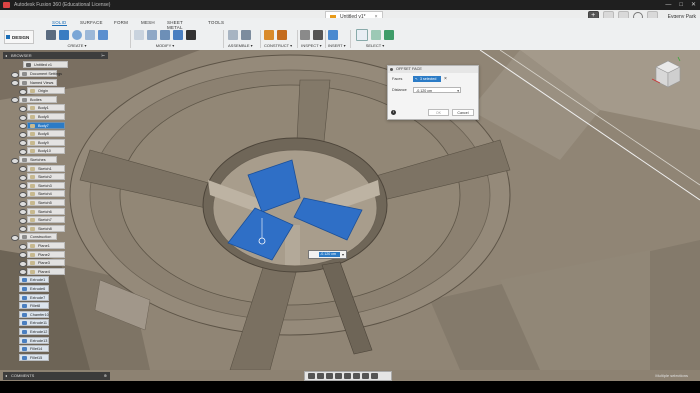 Image resolution: width=700 pixels, height=393 pixels. I want to click on orbit-icon, so click(311, 376).